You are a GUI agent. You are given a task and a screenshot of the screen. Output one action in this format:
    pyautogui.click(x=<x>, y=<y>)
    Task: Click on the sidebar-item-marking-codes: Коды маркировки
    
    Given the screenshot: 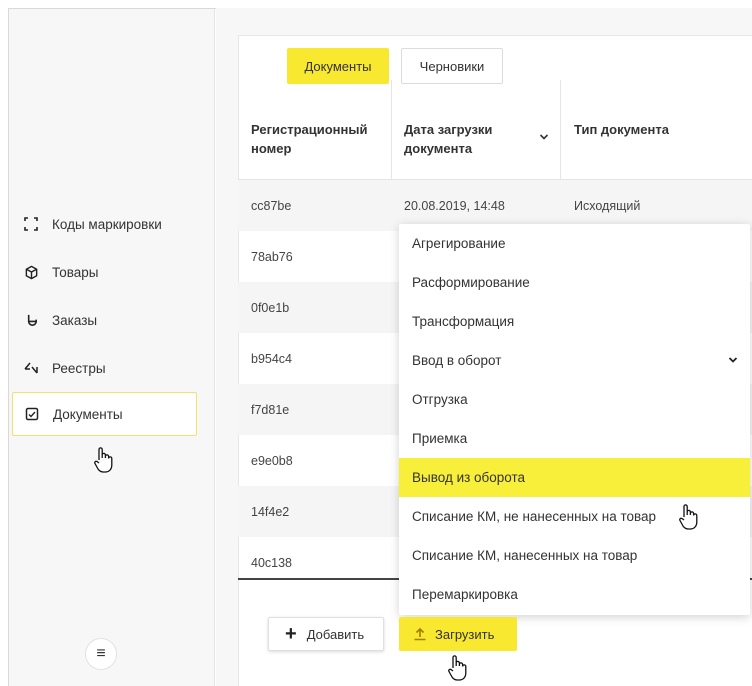 What is the action you would take?
    pyautogui.click(x=104, y=224)
    